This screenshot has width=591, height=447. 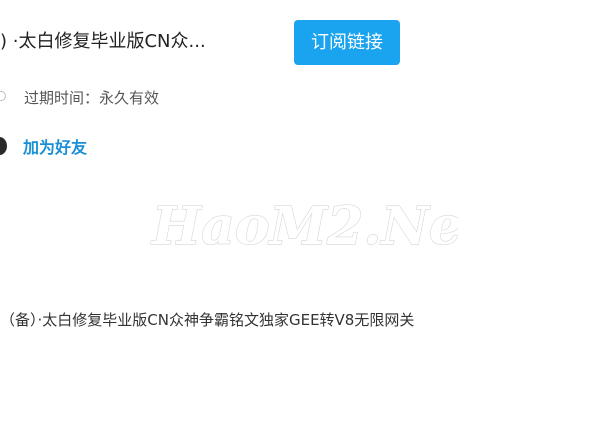 I want to click on bullet-circle-icon, so click(x=3, y=96).